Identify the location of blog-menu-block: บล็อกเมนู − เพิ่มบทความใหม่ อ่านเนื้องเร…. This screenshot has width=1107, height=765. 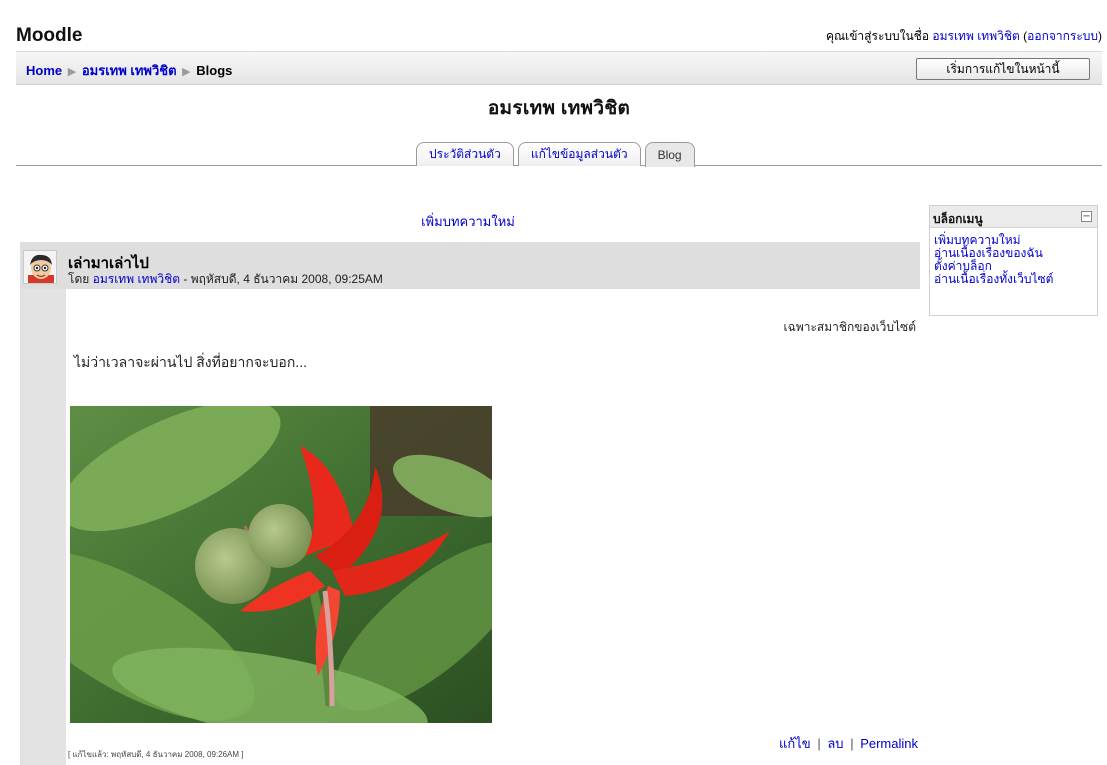
(1013, 260).